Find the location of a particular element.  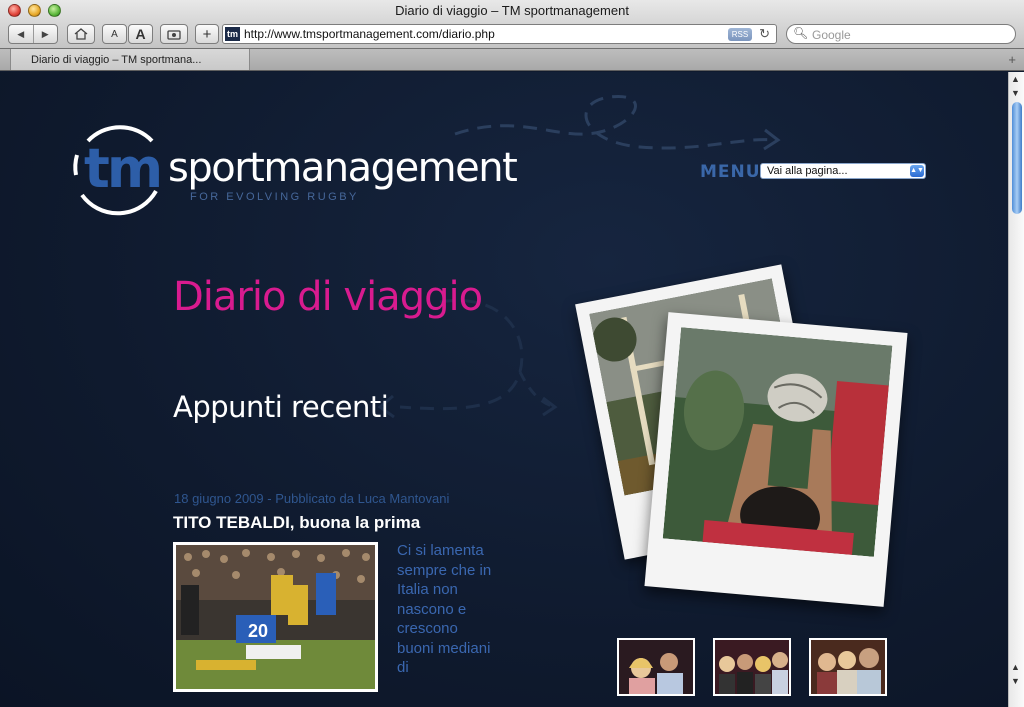

player-number: 20 is located at coordinates (258, 631).